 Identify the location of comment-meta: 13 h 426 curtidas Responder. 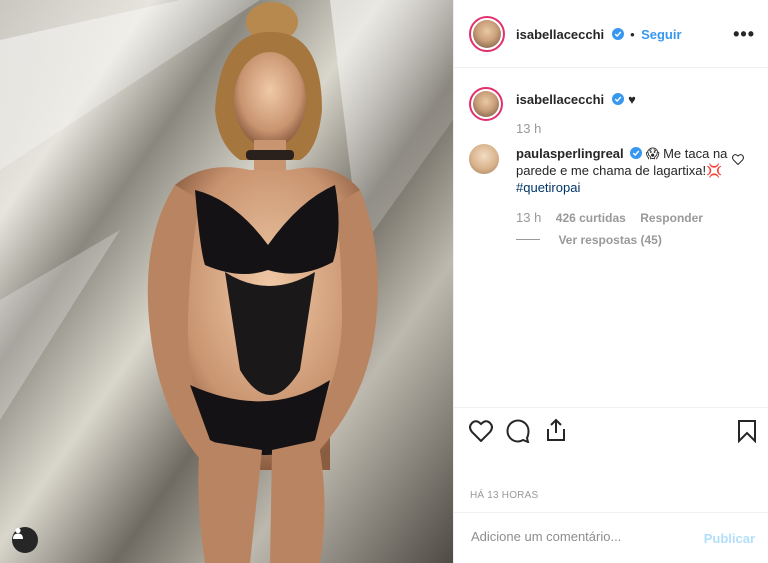
(609, 218).